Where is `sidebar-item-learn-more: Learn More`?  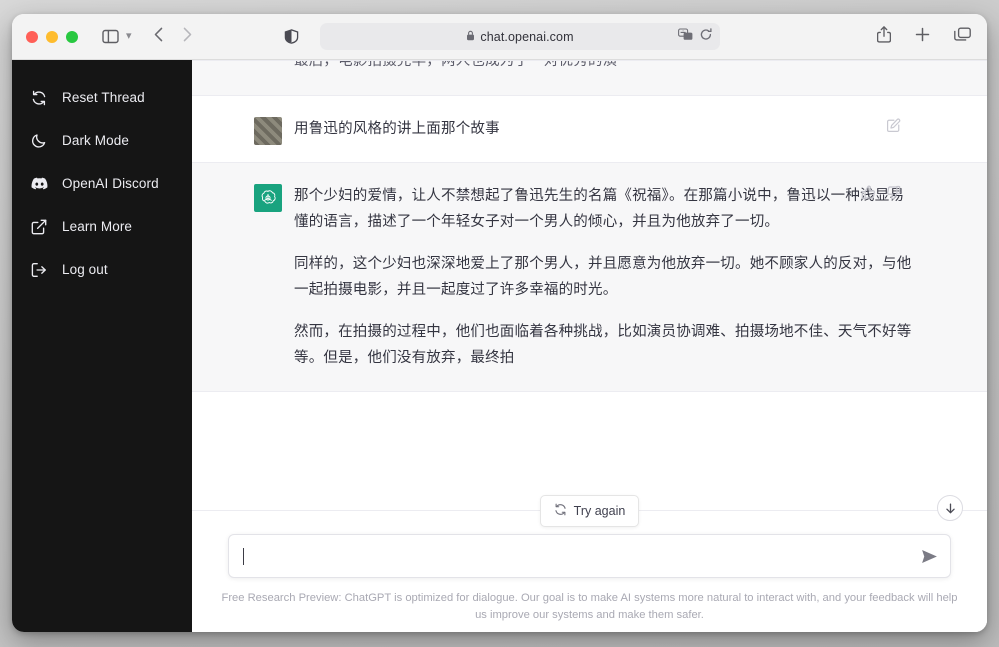
sidebar-item-learn-more: Learn More is located at coordinates (102, 226).